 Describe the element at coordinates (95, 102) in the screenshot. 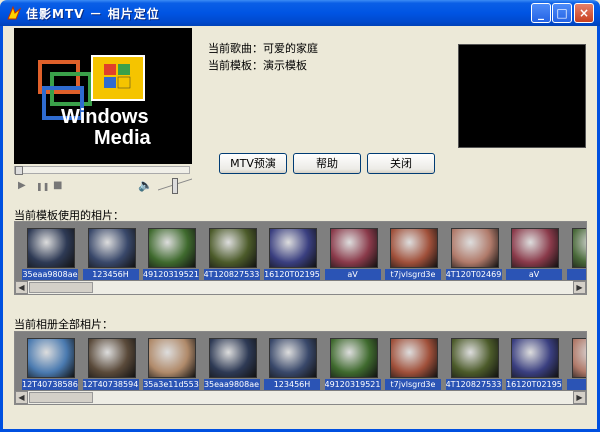

I see `windows-media-logo: Windows Media` at that location.